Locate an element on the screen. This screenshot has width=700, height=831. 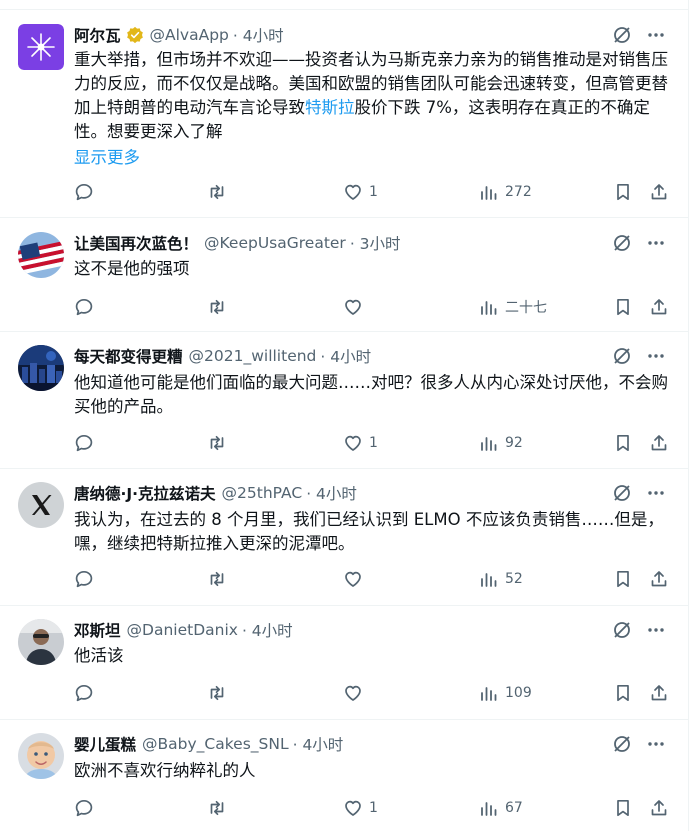
tesla-link: 特斯拉 is located at coordinates (330, 107).